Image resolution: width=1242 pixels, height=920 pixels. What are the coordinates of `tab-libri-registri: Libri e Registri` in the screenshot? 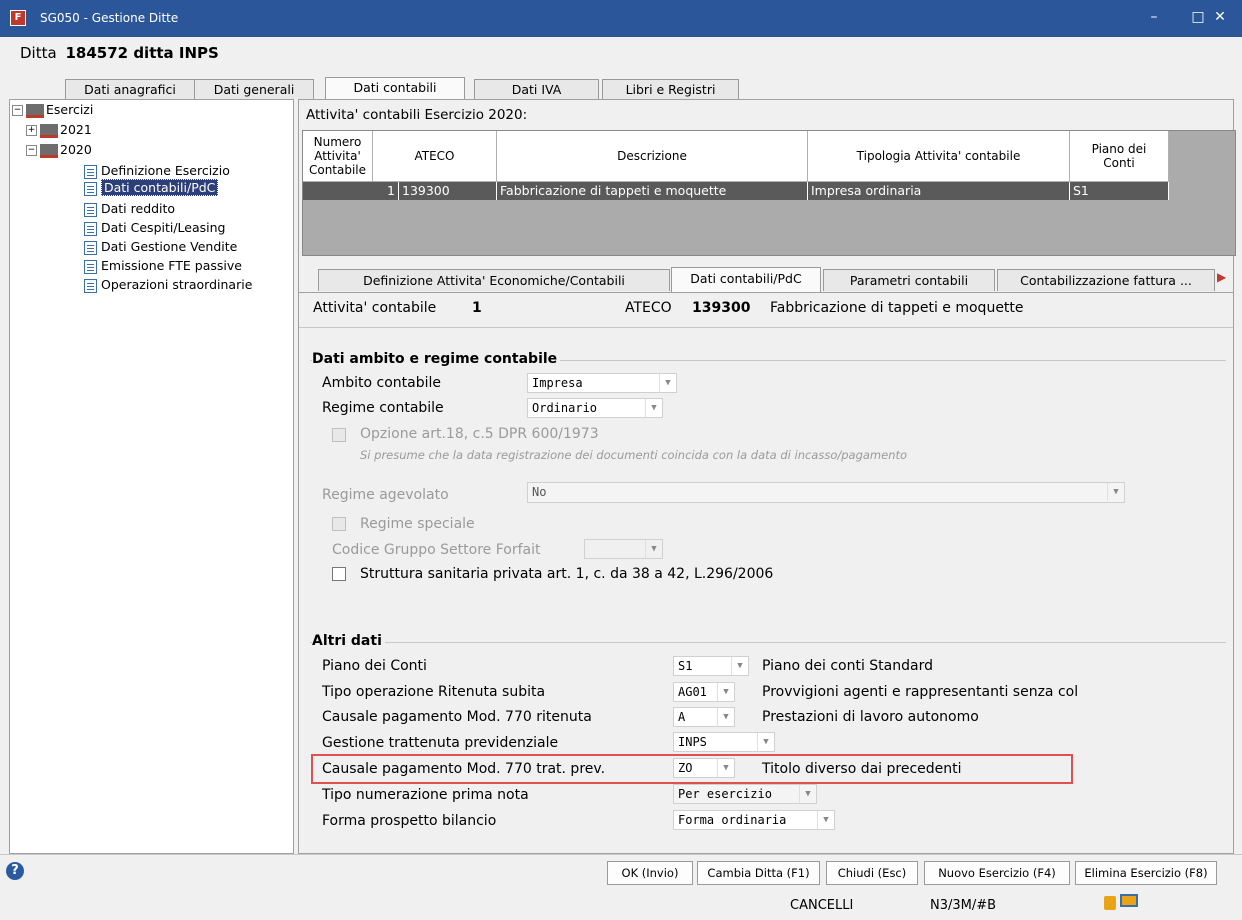 It's located at (670, 89).